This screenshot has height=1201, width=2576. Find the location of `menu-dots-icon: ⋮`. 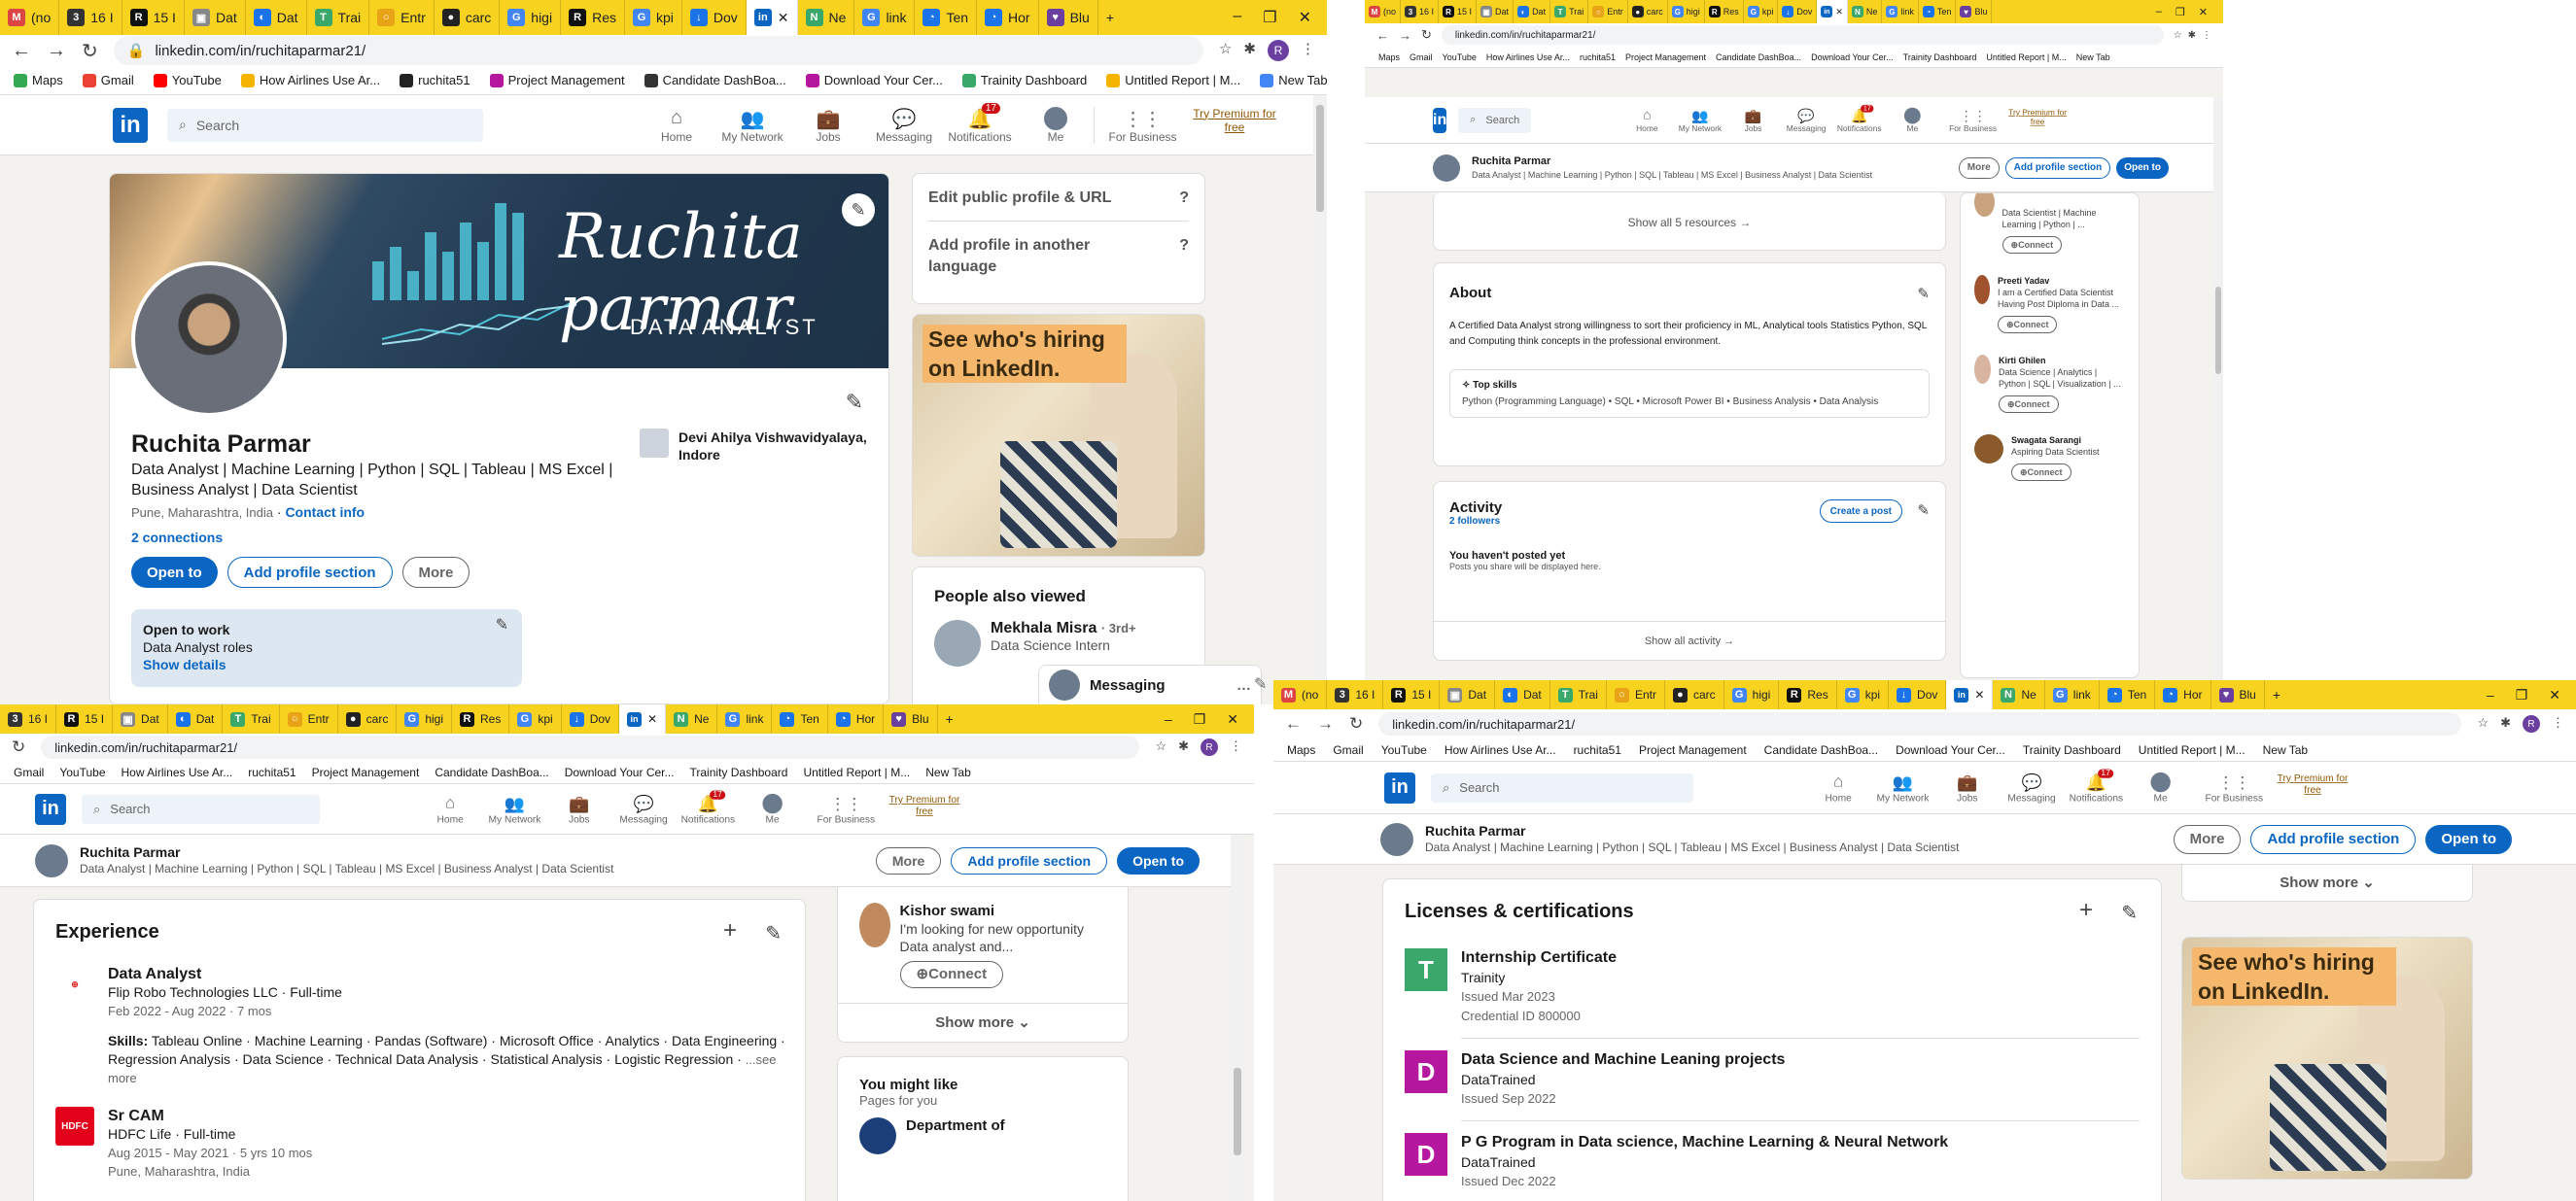

menu-dots-icon: ⋮ is located at coordinates (2558, 724).